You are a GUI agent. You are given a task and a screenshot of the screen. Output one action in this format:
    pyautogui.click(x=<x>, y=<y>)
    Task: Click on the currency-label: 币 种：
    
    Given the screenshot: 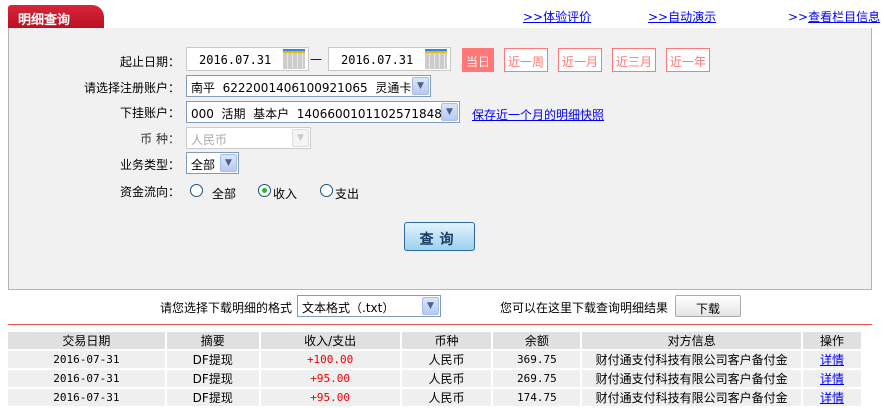 What is the action you would take?
    pyautogui.click(x=160, y=139)
    